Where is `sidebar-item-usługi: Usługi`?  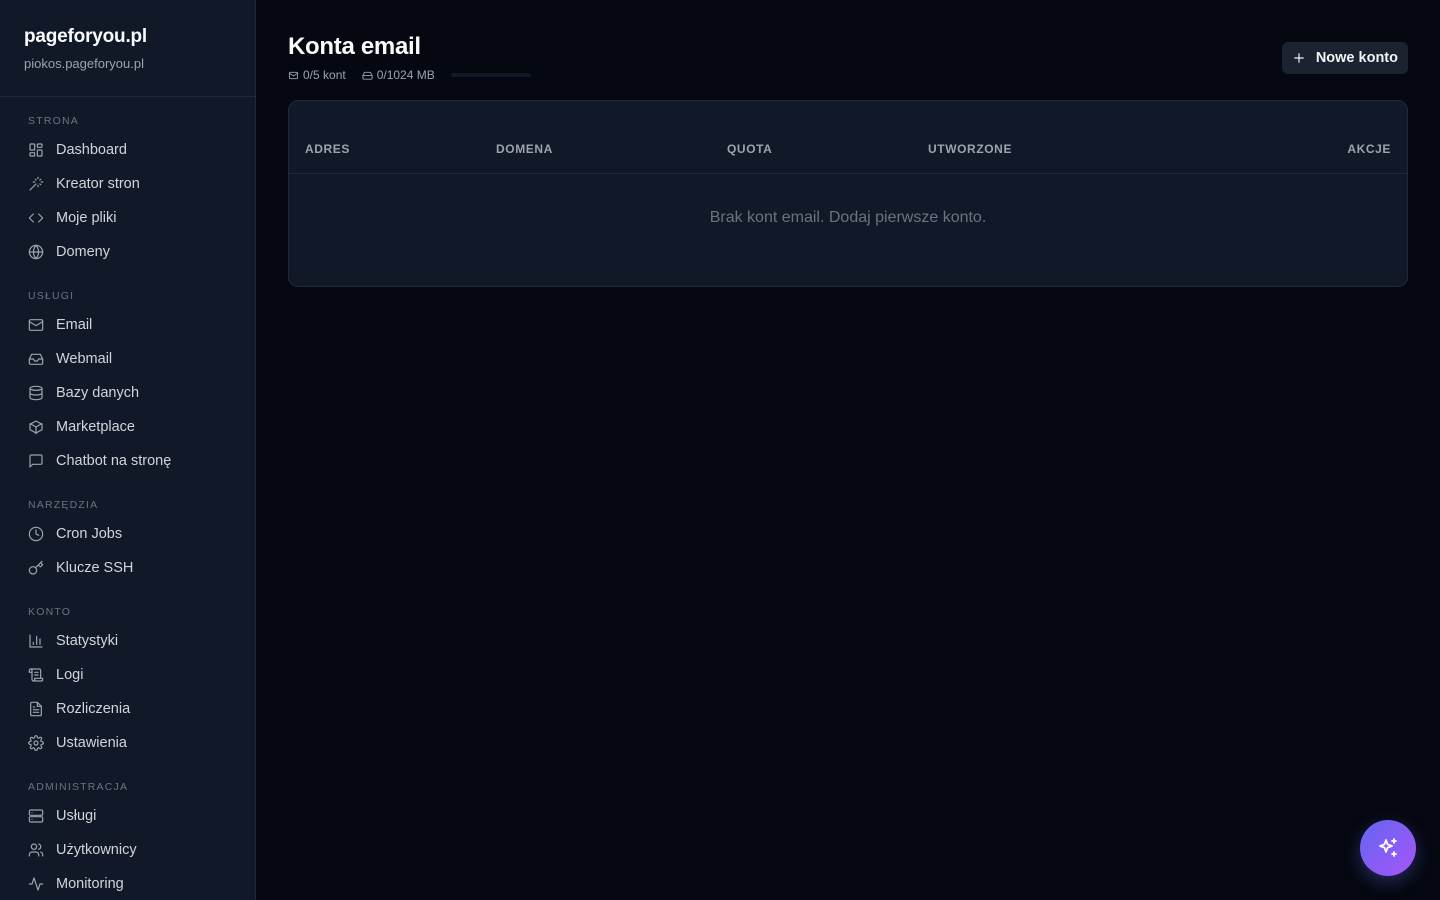
sidebar-item-usługi: Usługi is located at coordinates (127, 816).